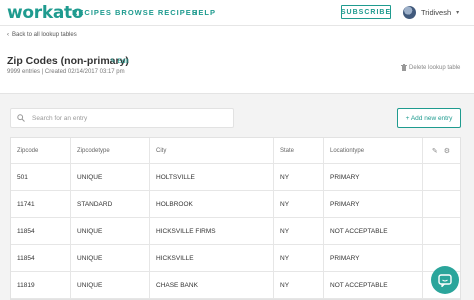 The image size is (474, 300). Describe the element at coordinates (186, 231) in the screenshot. I see `cell-city: HICKSVILLE FIRMS` at that location.